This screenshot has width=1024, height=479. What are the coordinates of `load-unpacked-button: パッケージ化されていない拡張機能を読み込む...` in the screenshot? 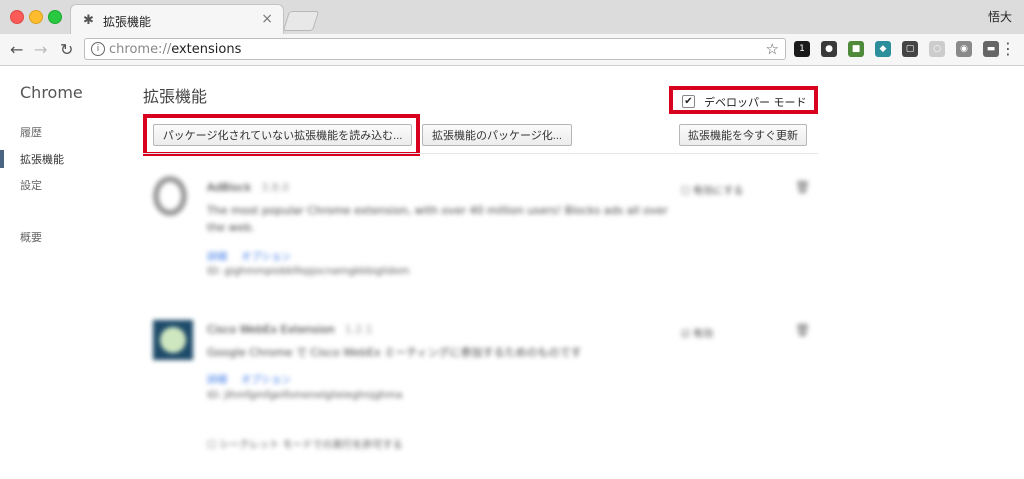 It's located at (282, 135).